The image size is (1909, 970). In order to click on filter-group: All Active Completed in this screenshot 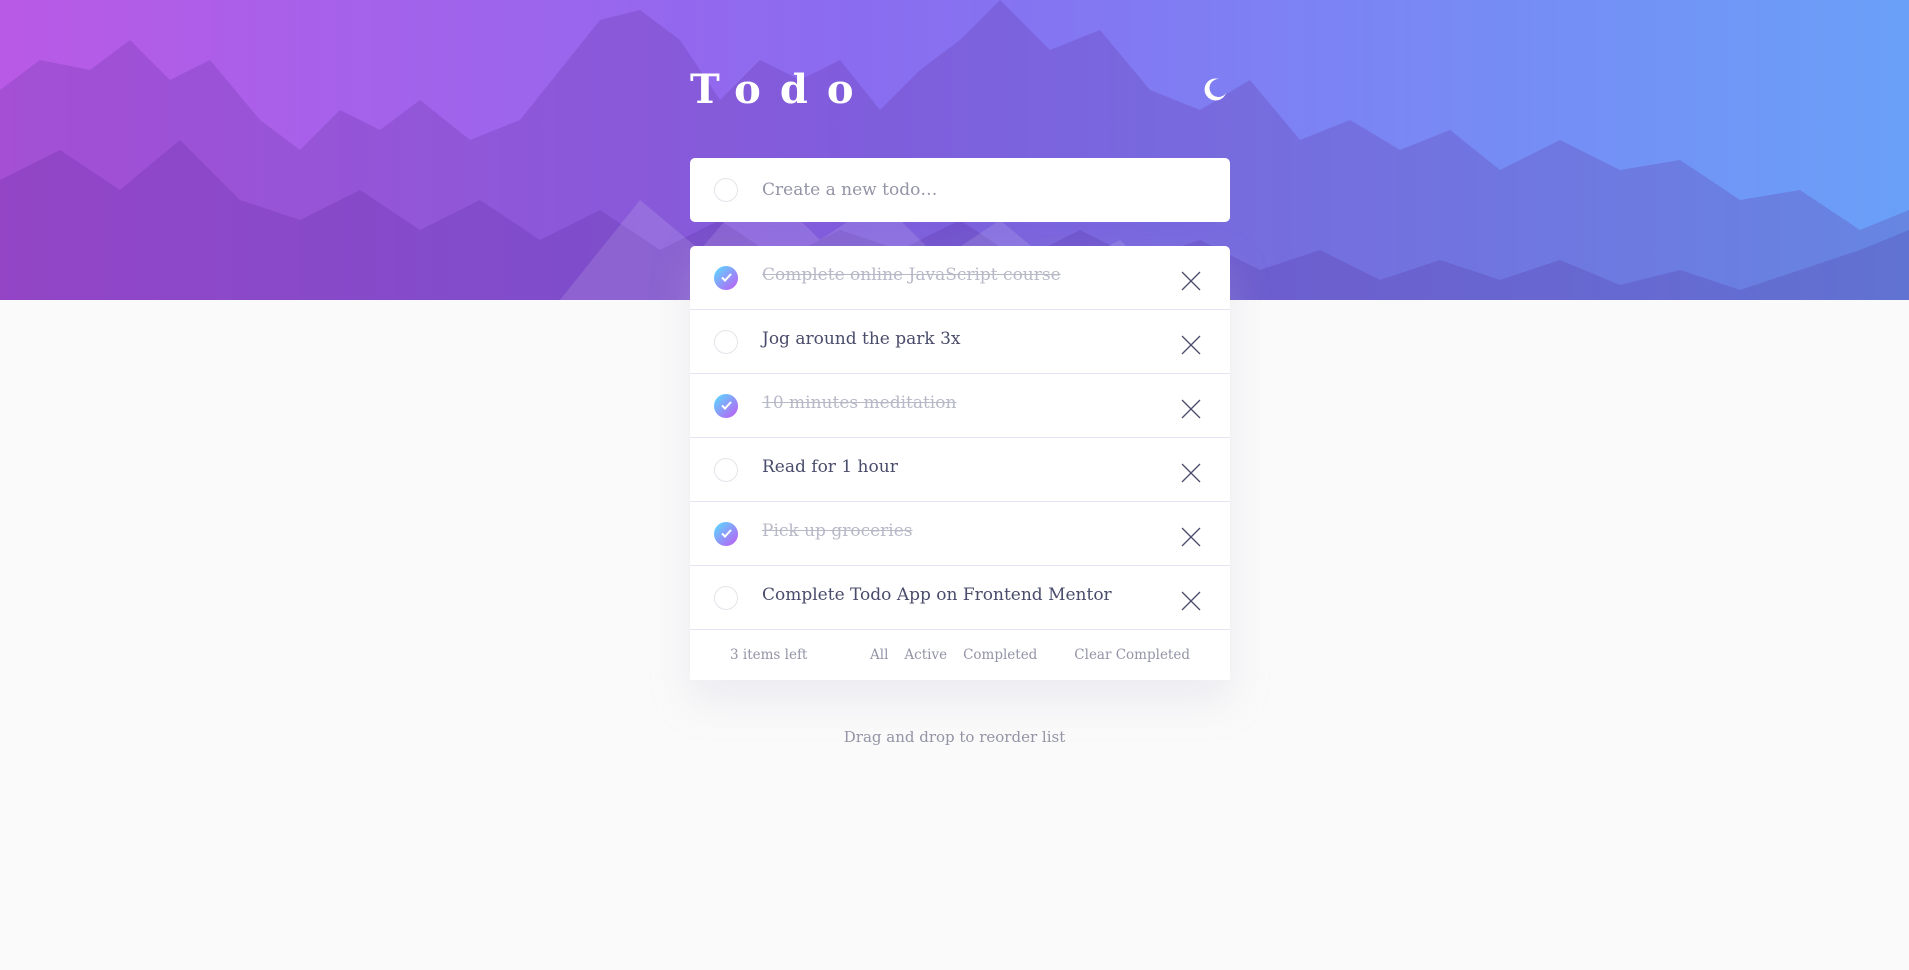, I will do `click(961, 655)`.